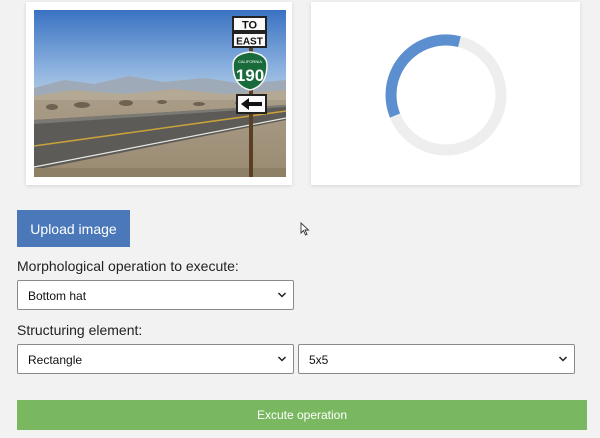  Describe the element at coordinates (57, 296) in the screenshot. I see `operation-select-value: Bottom hat` at that location.